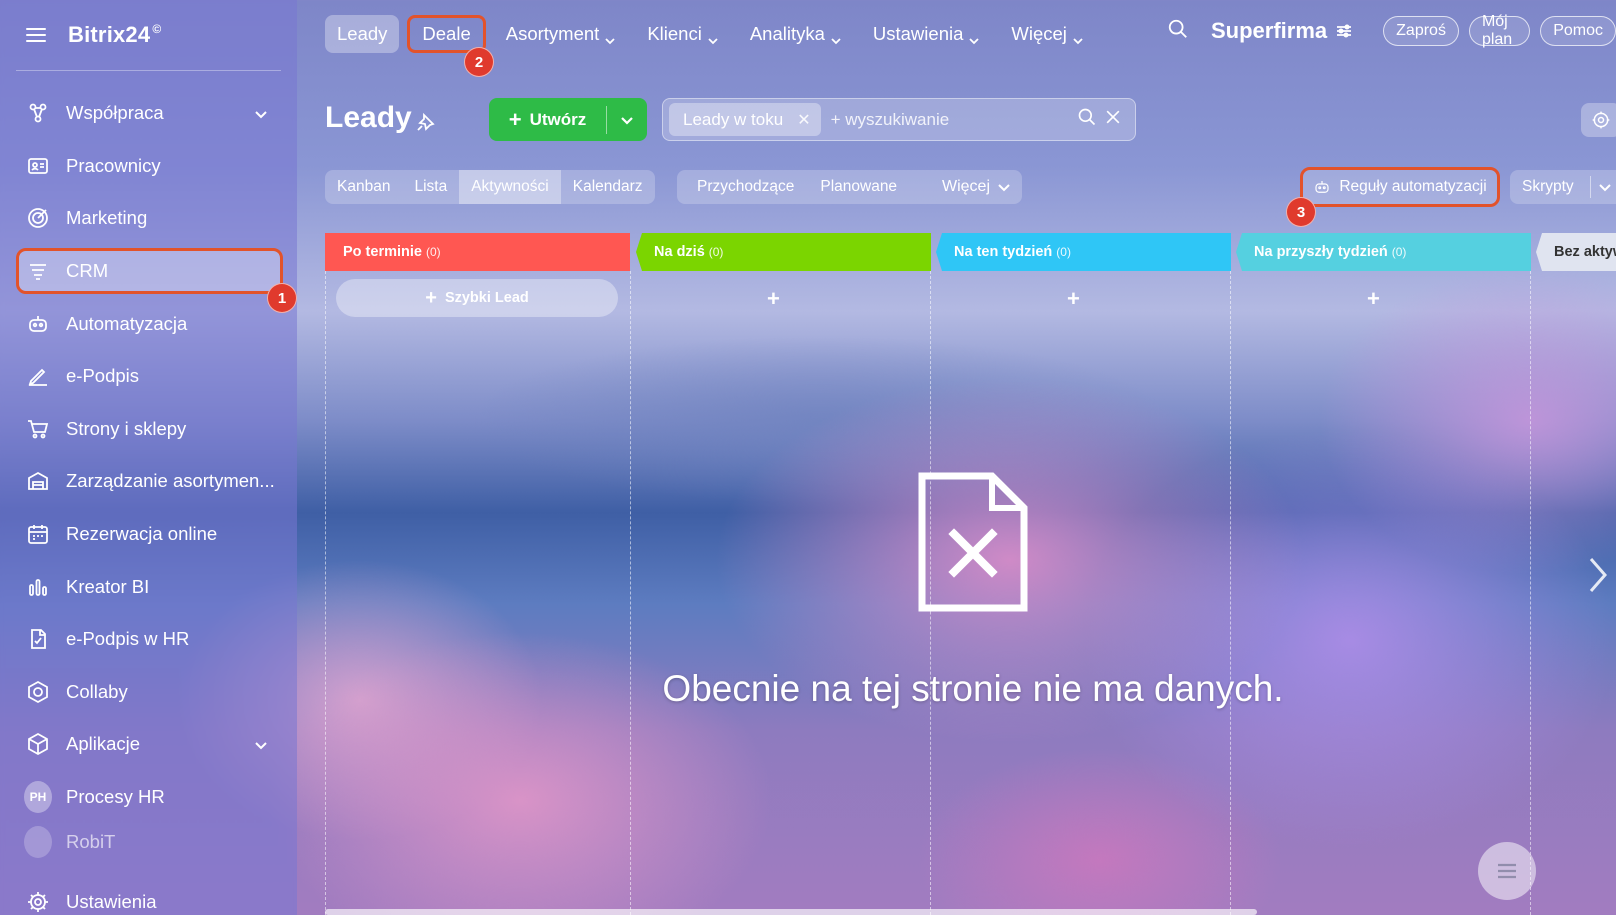  I want to click on add-activity-next-week-button: +, so click(1373, 299).